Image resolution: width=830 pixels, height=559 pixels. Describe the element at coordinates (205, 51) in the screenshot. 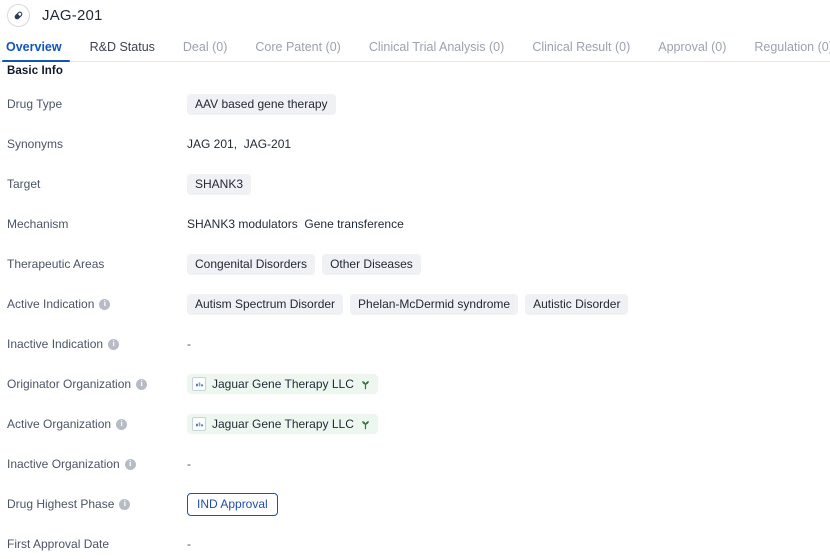

I see `tab-deal: Deal (0)` at that location.